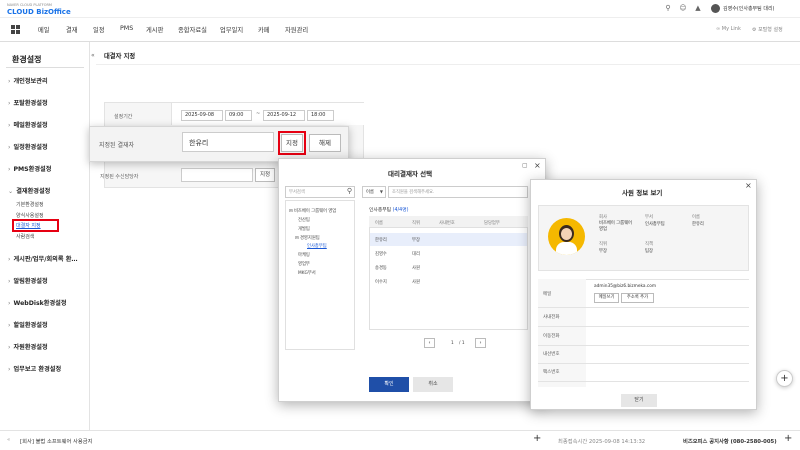  What do you see at coordinates (480, 343) in the screenshot?
I see `next-page-button: ›` at bounding box center [480, 343].